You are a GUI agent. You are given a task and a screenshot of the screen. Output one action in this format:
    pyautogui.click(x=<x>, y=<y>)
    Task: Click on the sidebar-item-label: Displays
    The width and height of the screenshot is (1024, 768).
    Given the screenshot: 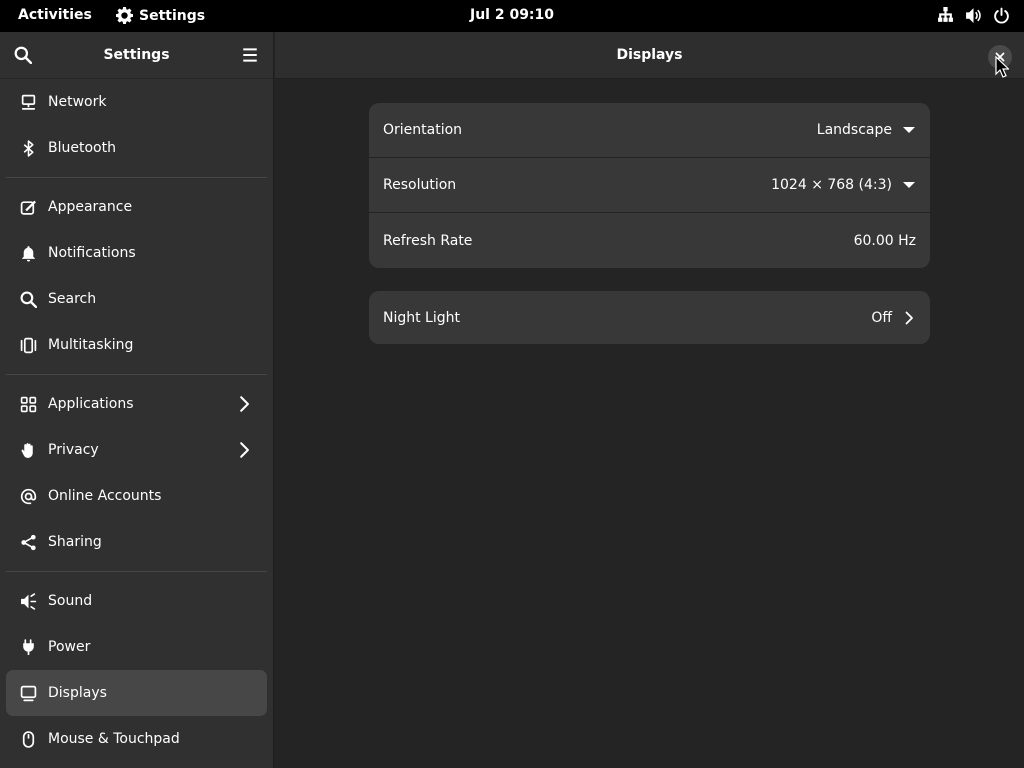 What is the action you would take?
    pyautogui.click(x=77, y=693)
    